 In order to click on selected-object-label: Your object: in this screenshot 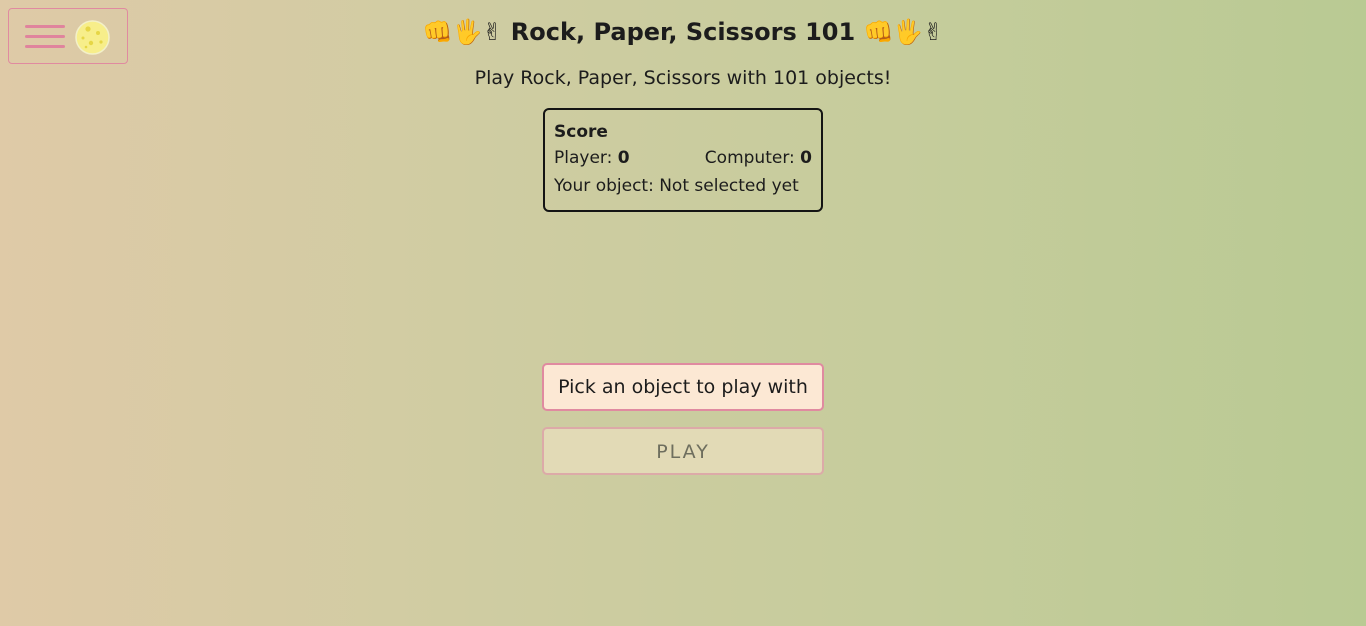, I will do `click(604, 186)`.